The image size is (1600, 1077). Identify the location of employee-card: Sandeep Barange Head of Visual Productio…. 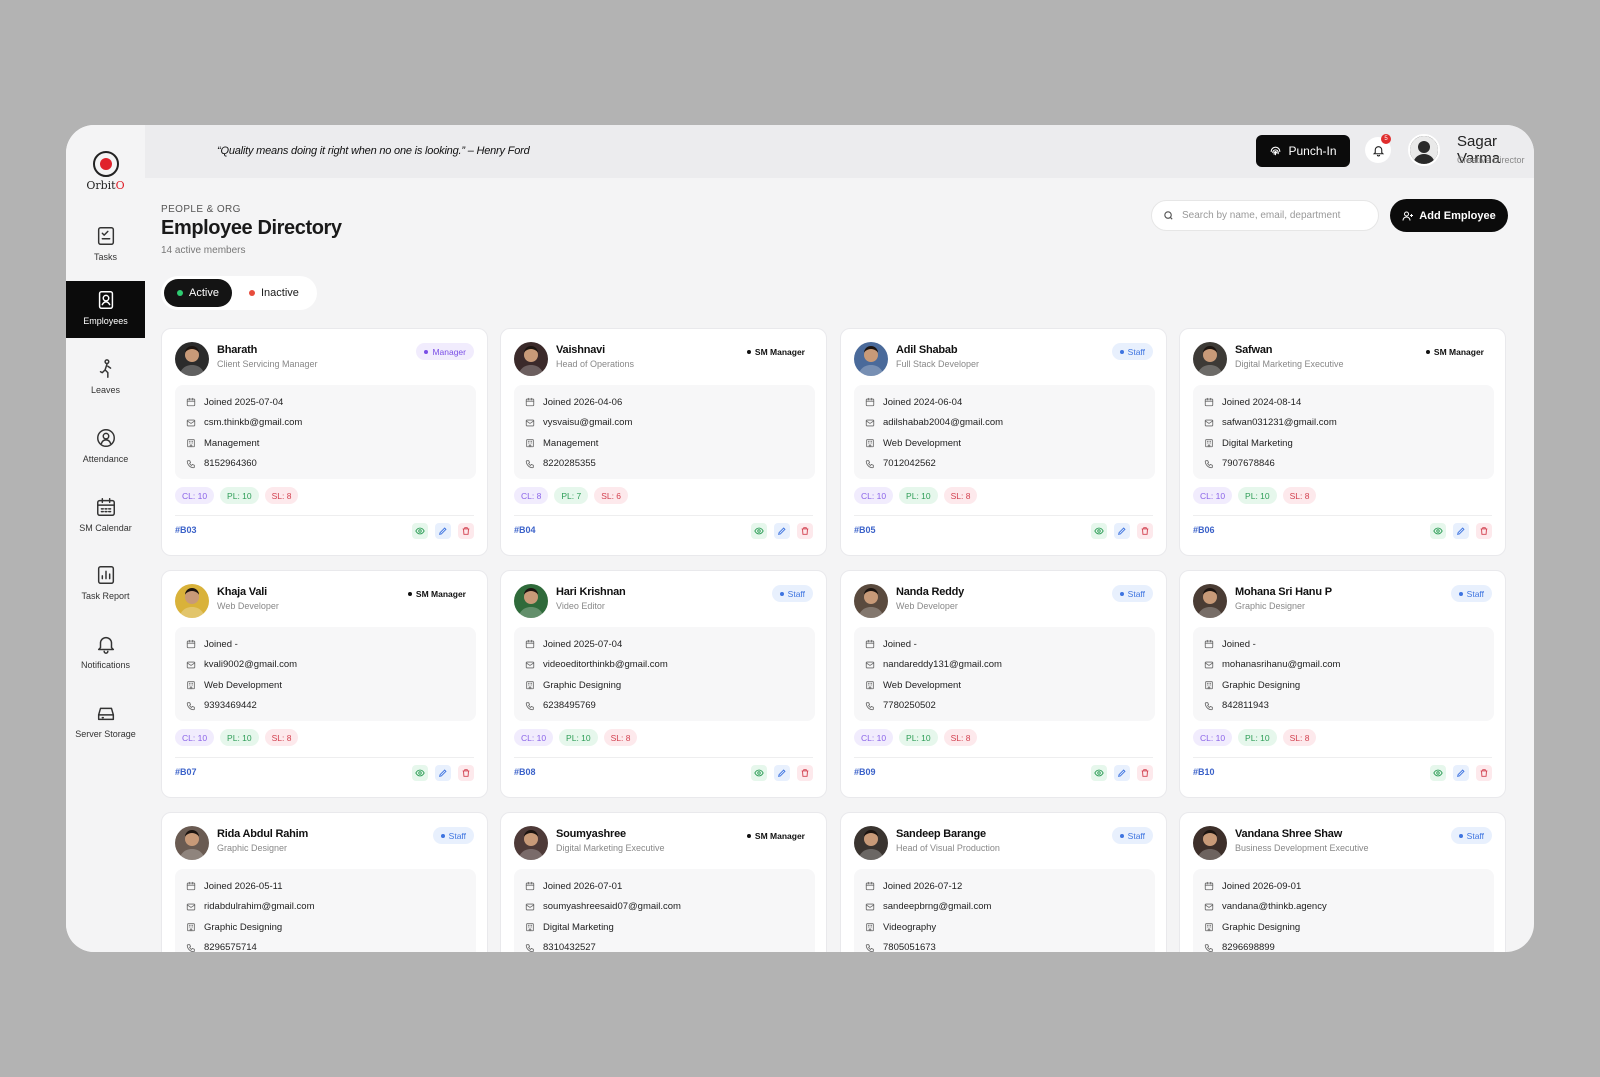
(1003, 882).